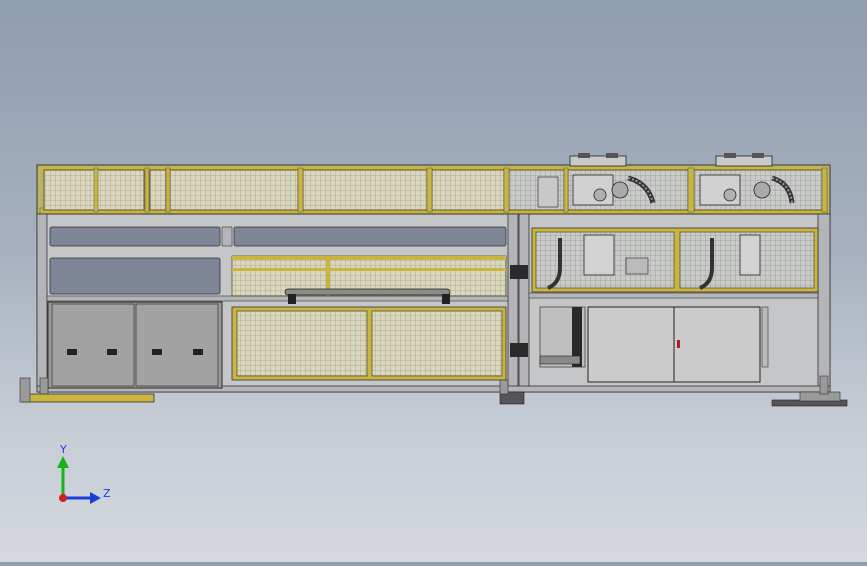 The image size is (867, 566). Describe the element at coordinates (675, 260) in the screenshot. I see `right-mechanism-guard` at that location.